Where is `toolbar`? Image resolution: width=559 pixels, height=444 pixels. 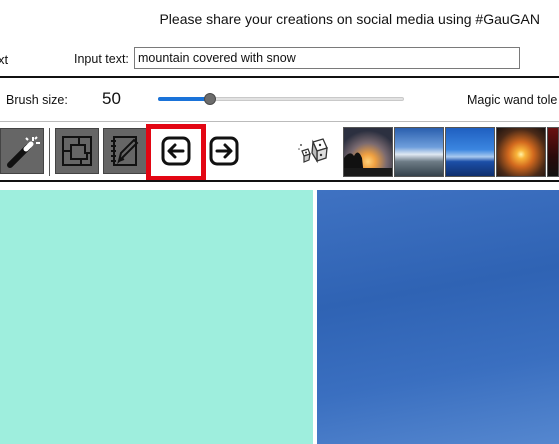
toolbar is located at coordinates (279, 152).